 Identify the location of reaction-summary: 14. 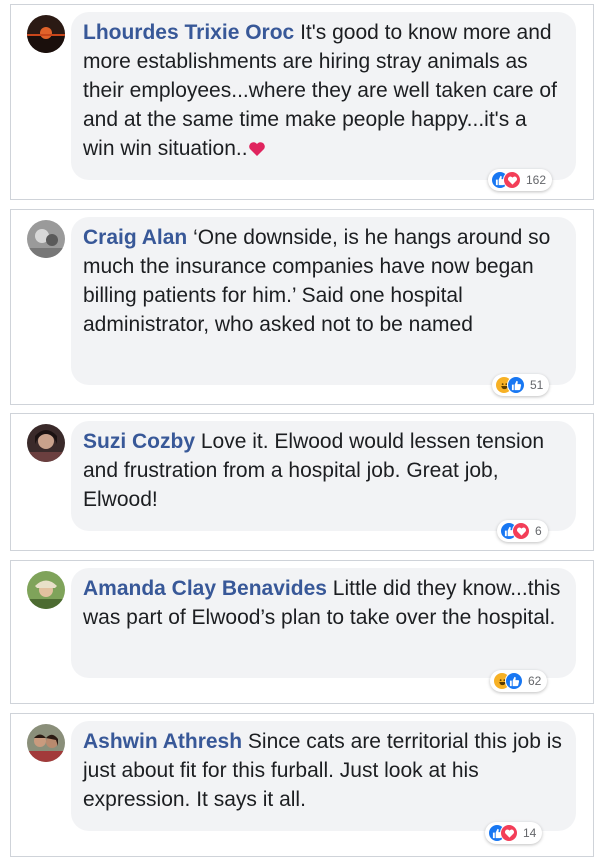
(514, 833).